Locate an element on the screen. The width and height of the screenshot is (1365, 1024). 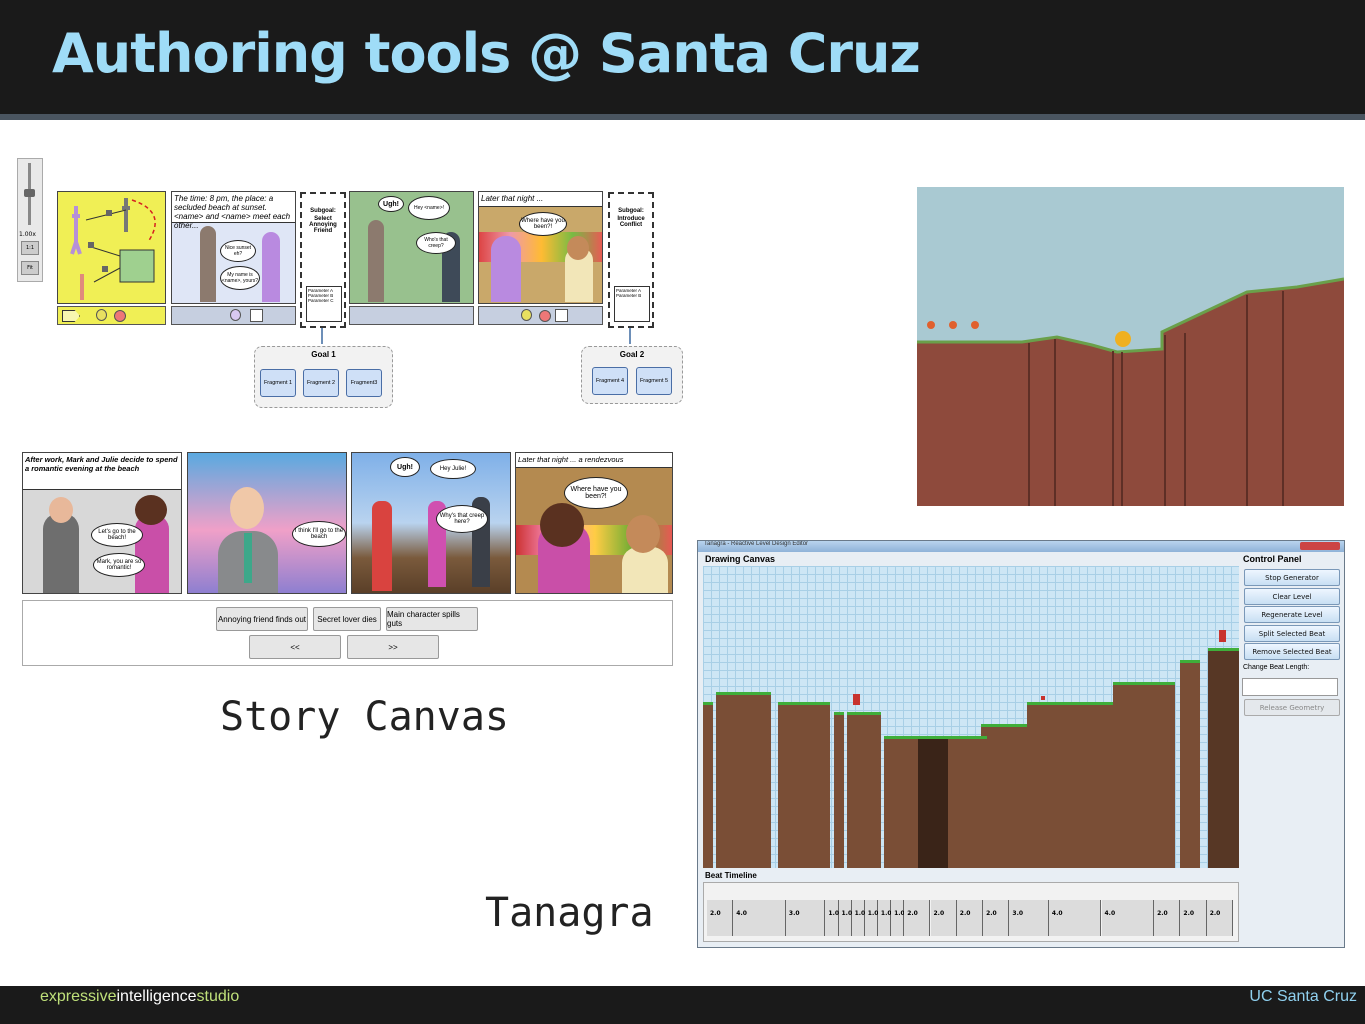
zoom-1to1-button: 1:1 is located at coordinates (30, 248).